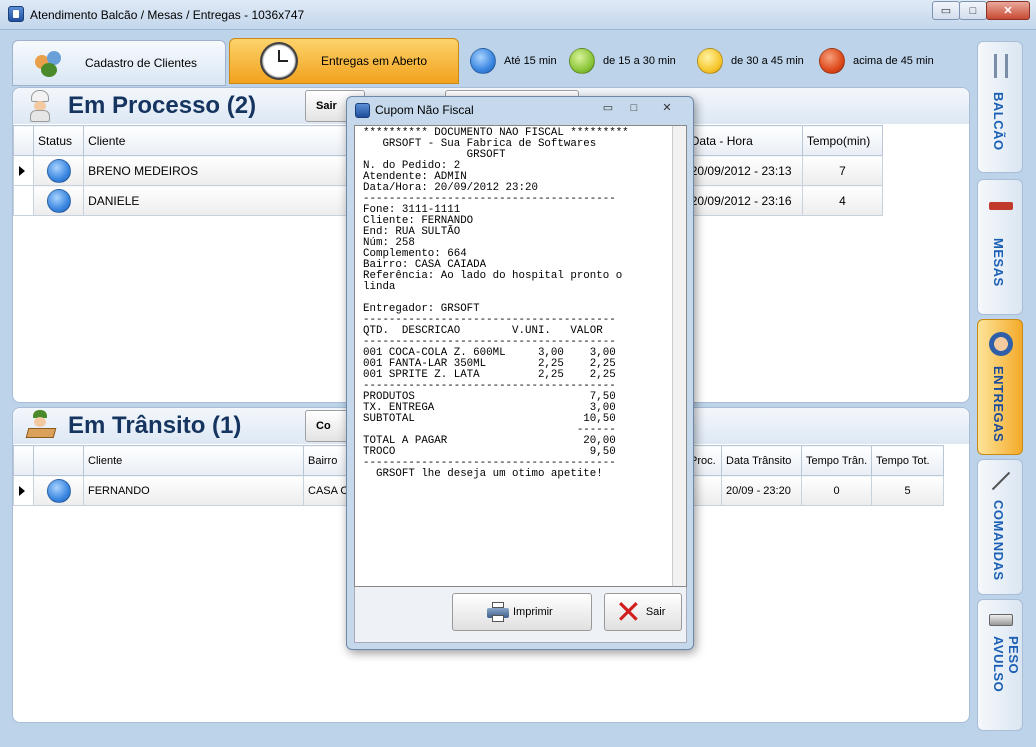 The height and width of the screenshot is (747, 1036). I want to click on maximize-button: □, so click(973, 10).